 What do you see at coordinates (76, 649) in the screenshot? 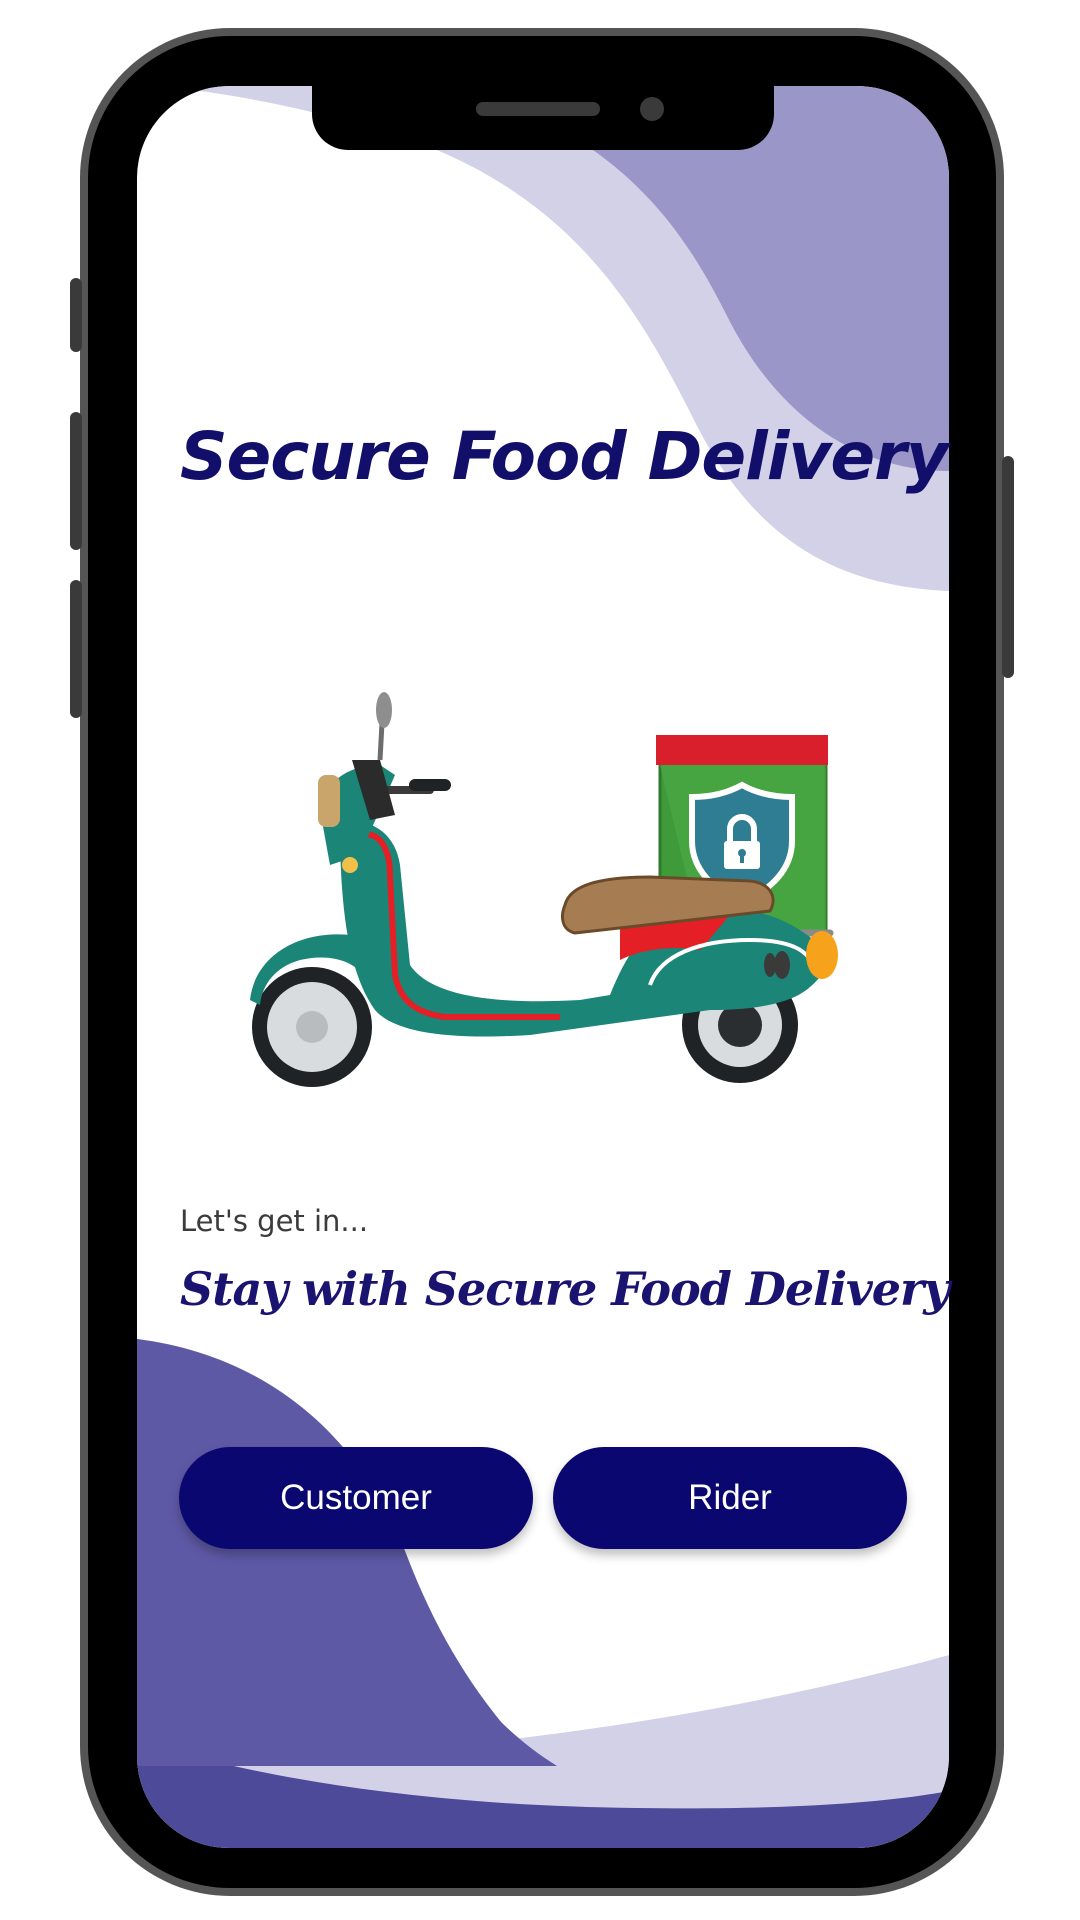
I see `volume-down-button` at bounding box center [76, 649].